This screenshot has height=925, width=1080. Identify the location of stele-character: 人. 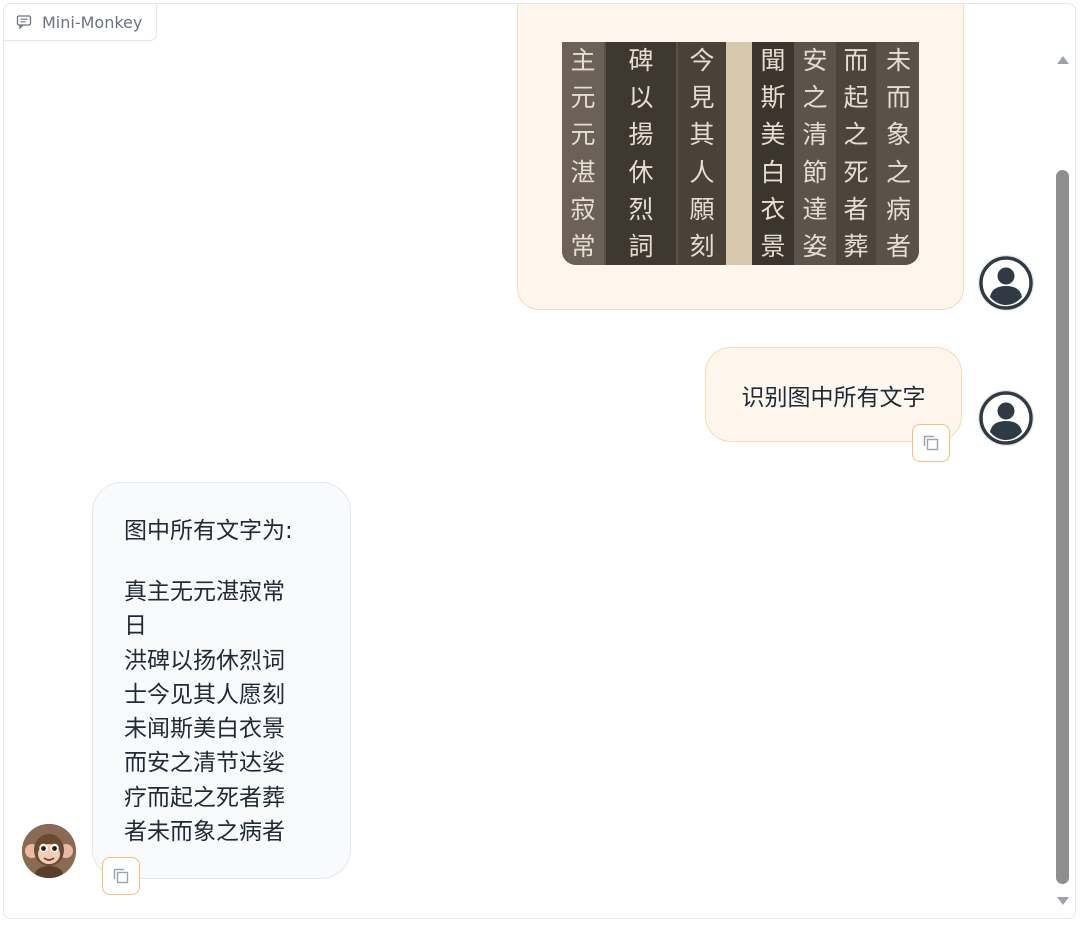
(702, 172).